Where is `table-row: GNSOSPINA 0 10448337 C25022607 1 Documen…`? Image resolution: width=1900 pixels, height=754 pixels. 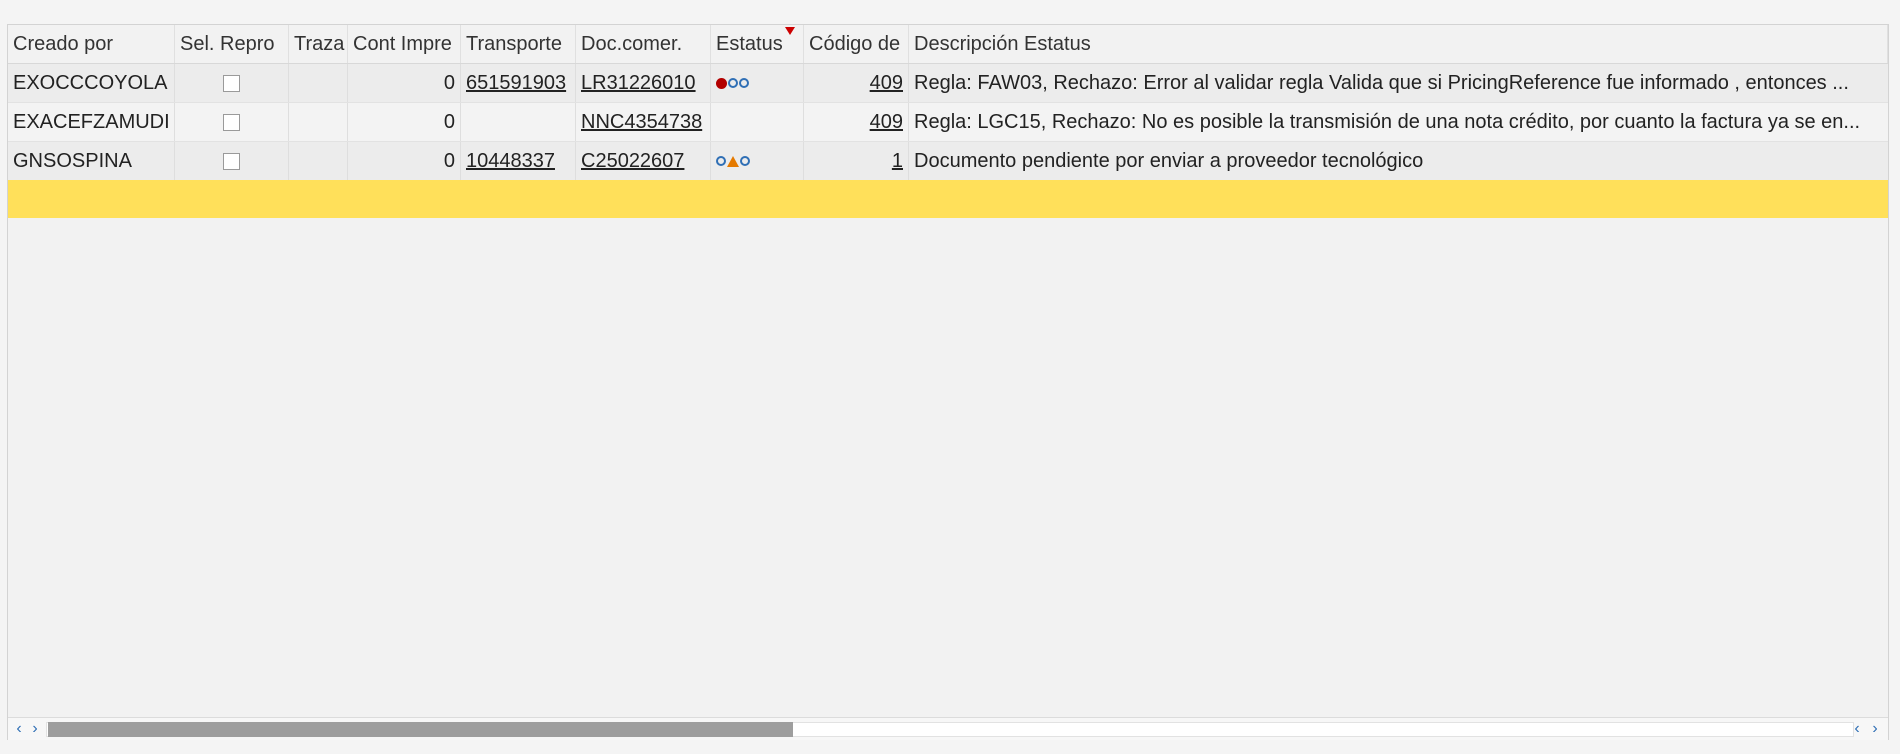
table-row: GNSOSPINA 0 10448337 C25022607 1 Documen… is located at coordinates (948, 161).